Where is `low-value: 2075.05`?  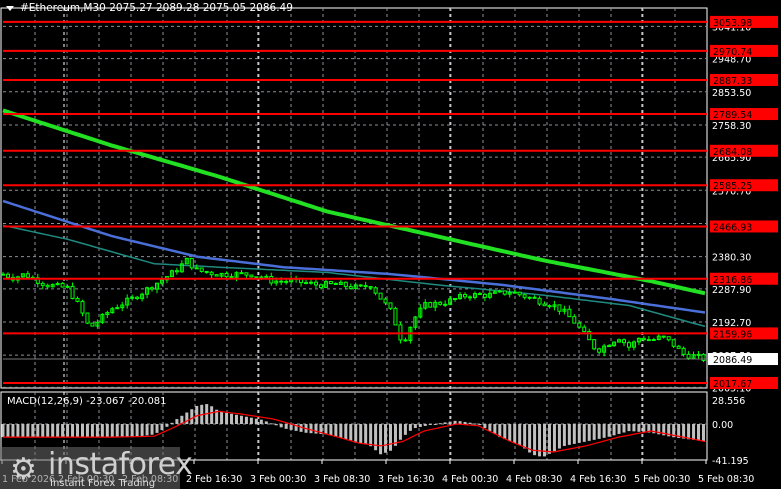 low-value: 2075.05 is located at coordinates (224, 8).